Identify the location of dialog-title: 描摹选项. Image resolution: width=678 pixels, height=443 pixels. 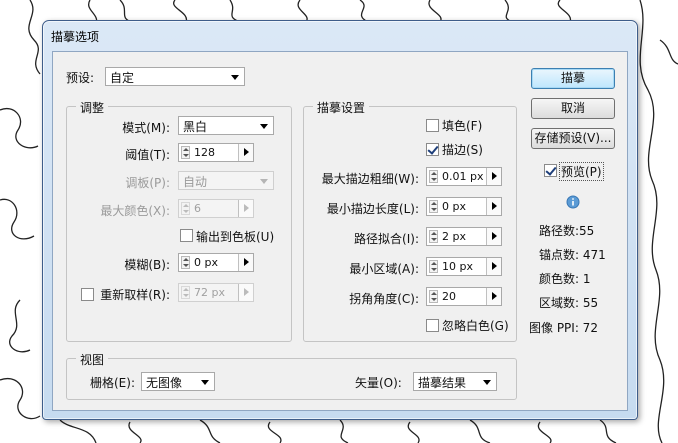
(75, 37).